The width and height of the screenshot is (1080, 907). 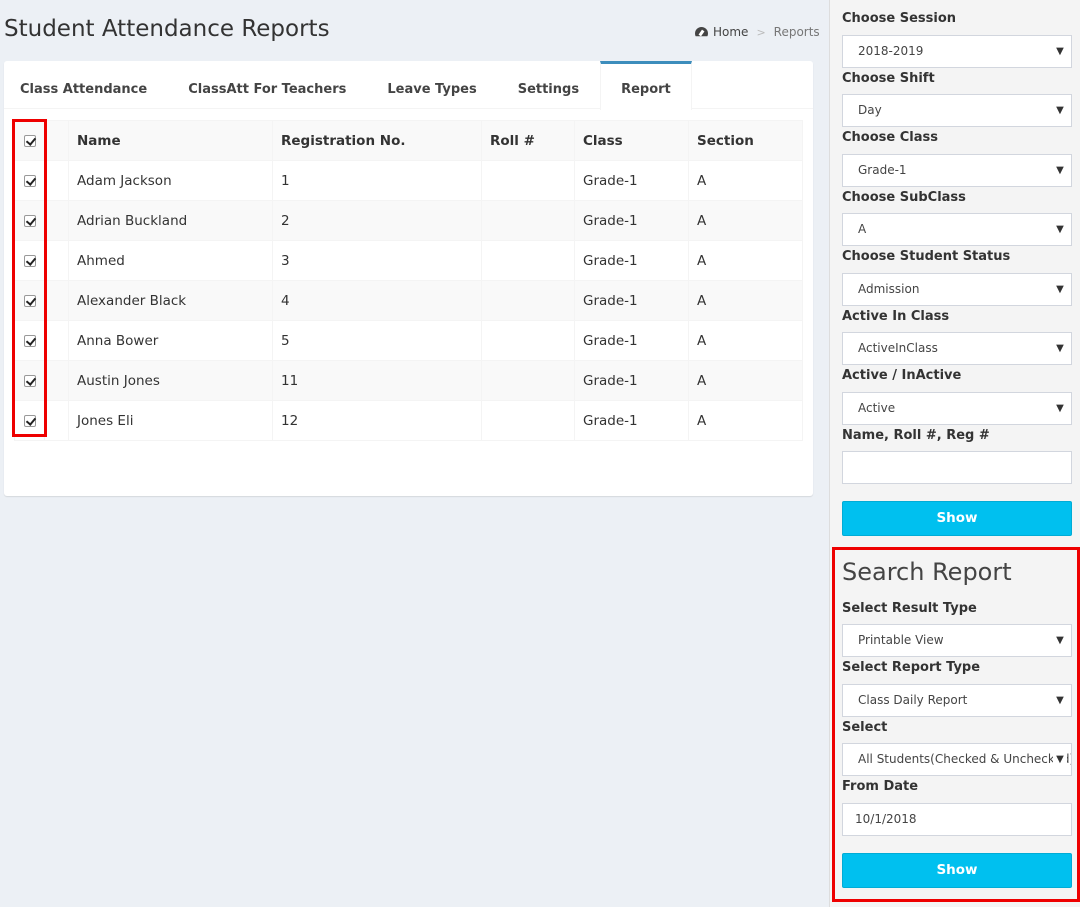 I want to click on student-name: Austin Jones, so click(x=170, y=380).